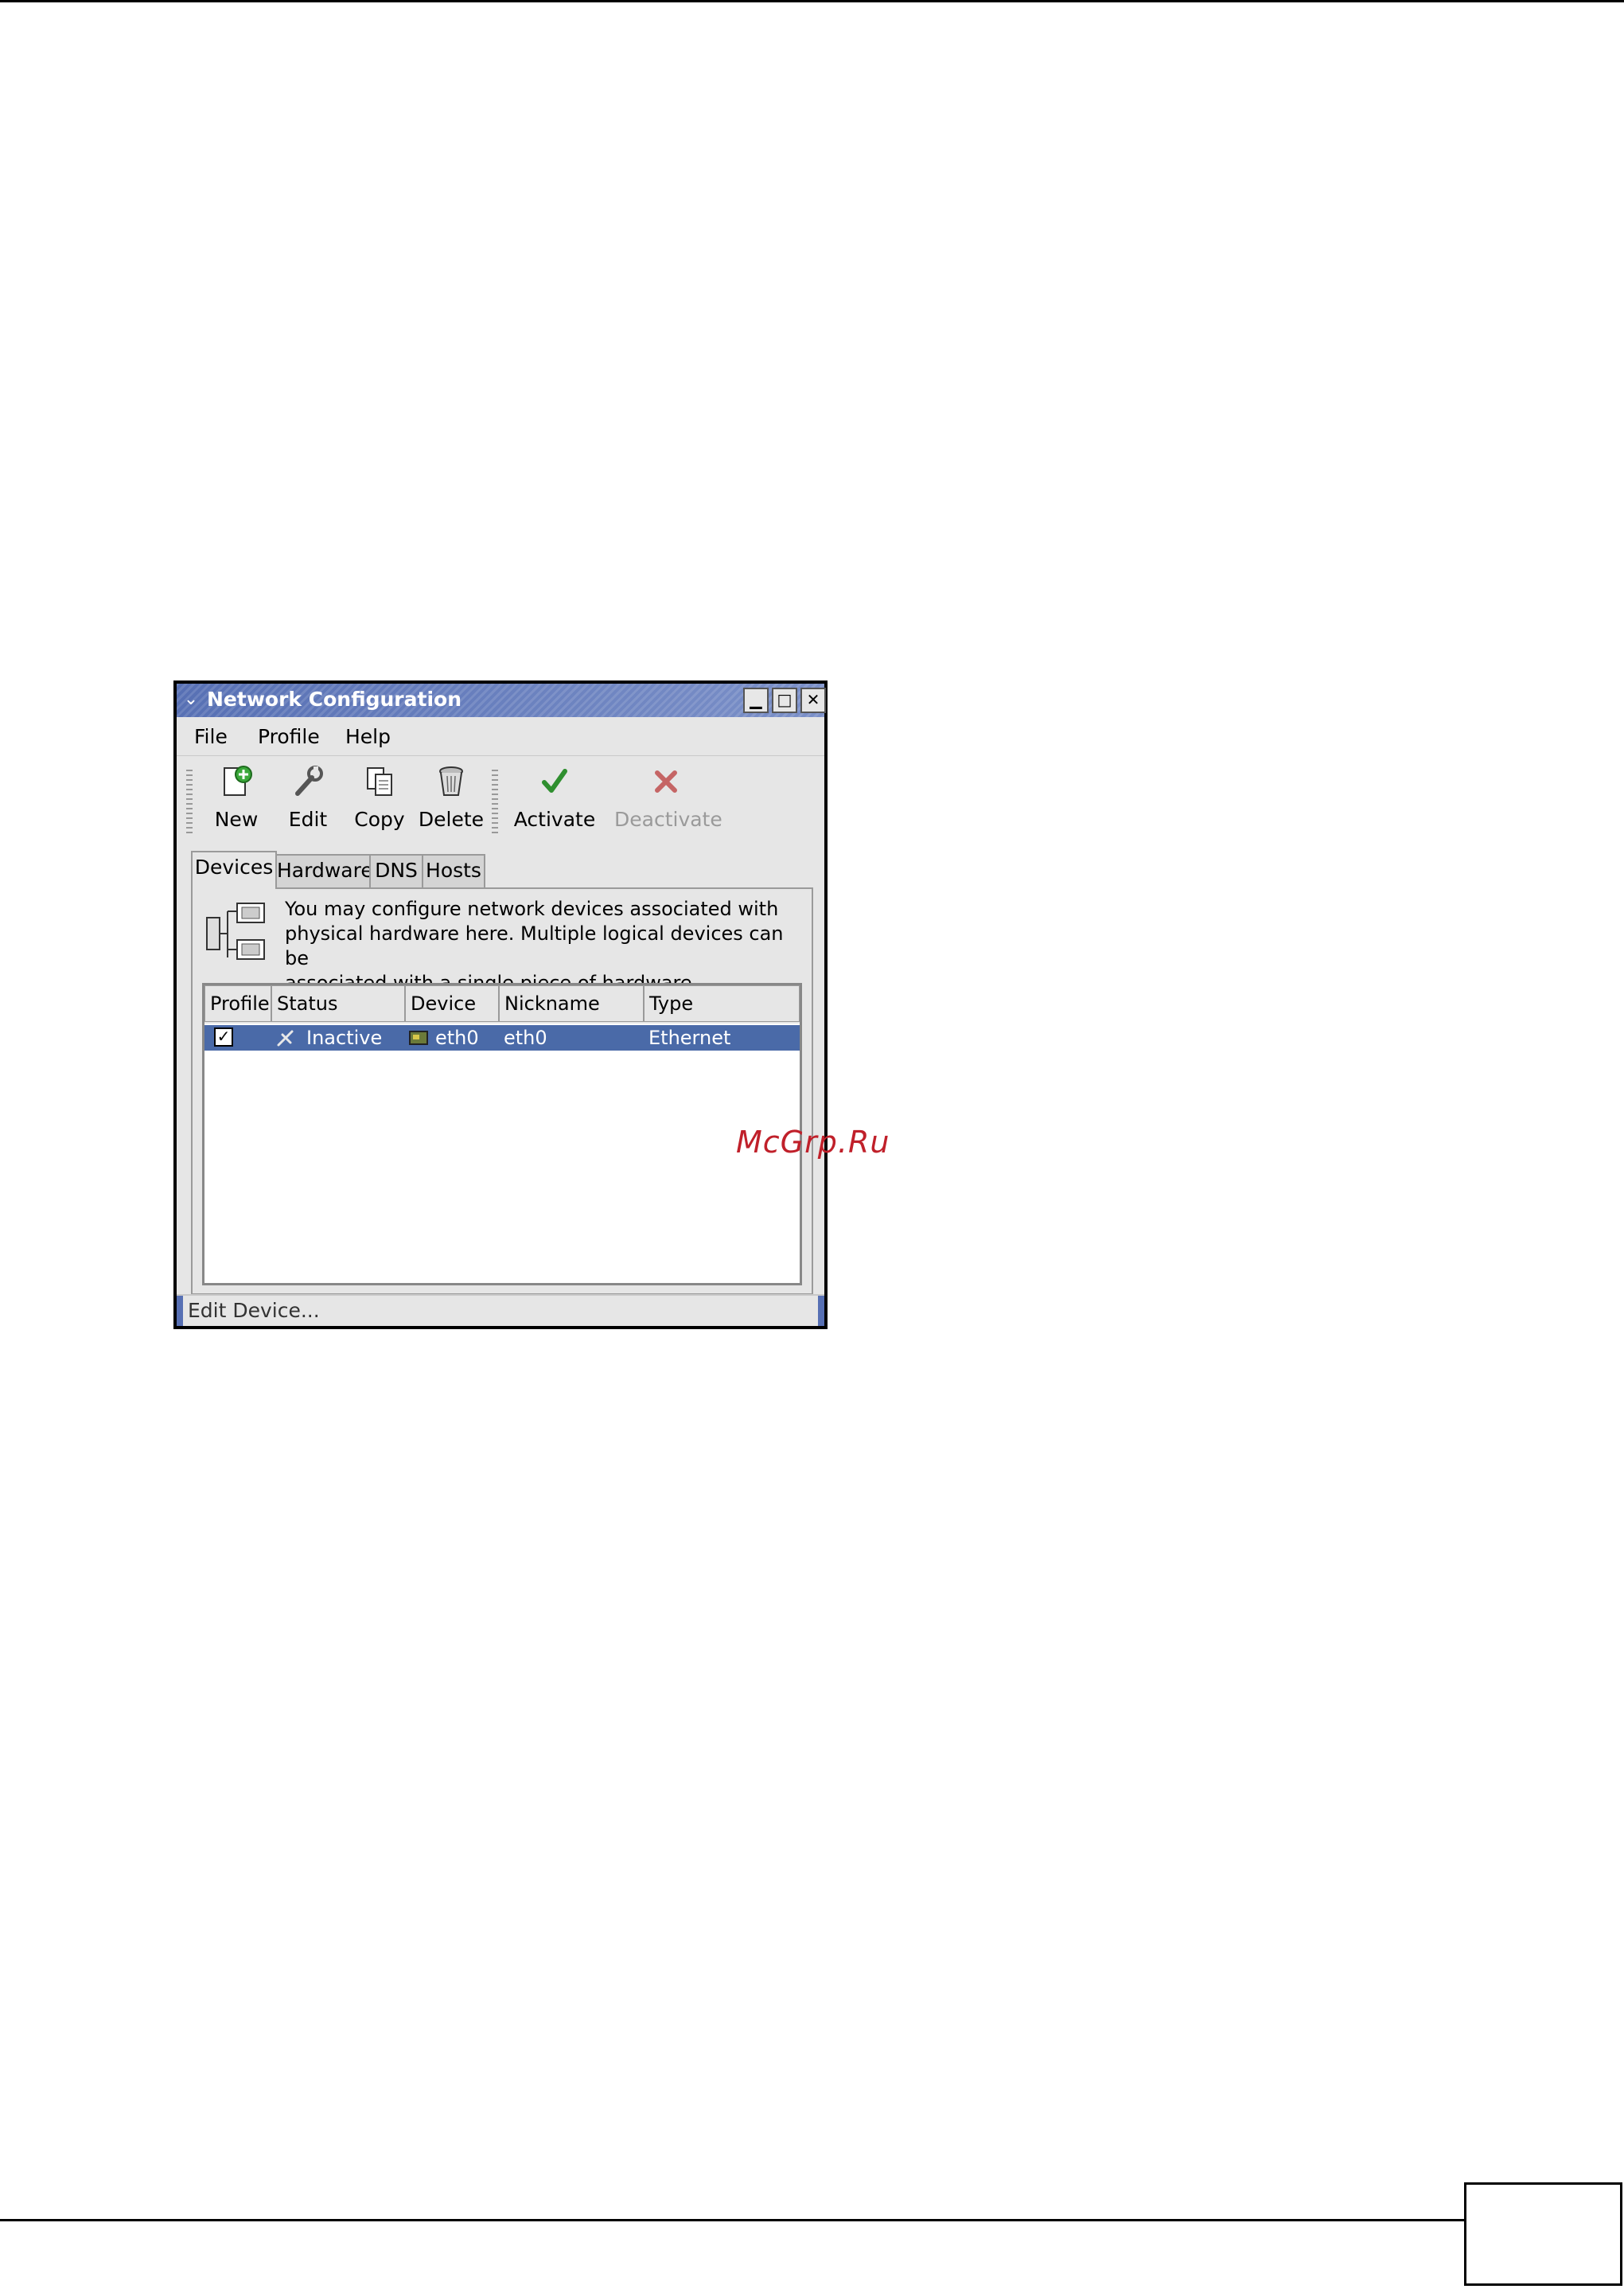  Describe the element at coordinates (571, 1004) in the screenshot. I see `column-header-nickname: Nickname` at that location.